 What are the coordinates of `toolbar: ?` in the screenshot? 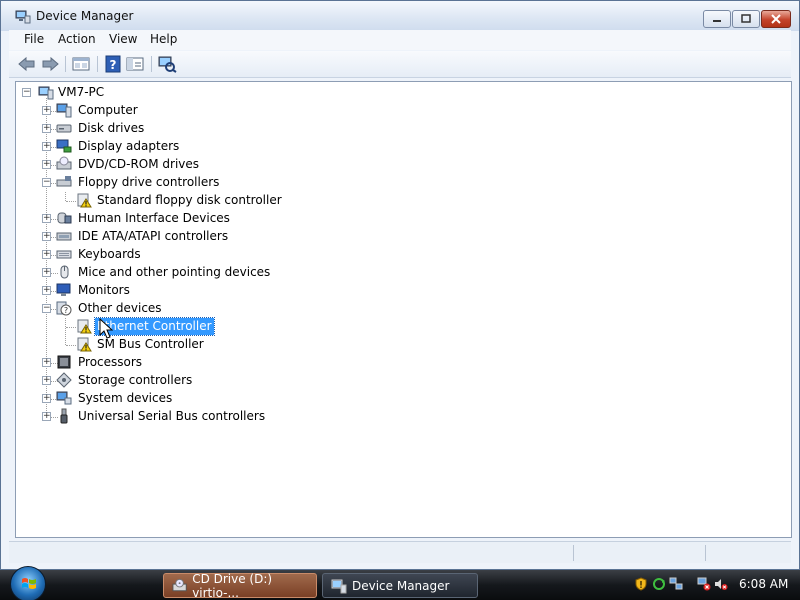 It's located at (400, 64).